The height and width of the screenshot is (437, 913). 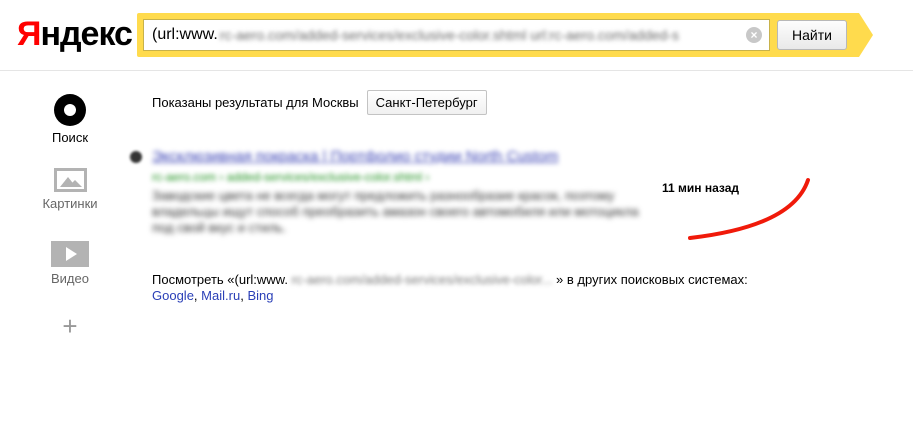 What do you see at coordinates (220, 279) in the screenshot?
I see `other-prefix: Посмотреть «(url:www.` at bounding box center [220, 279].